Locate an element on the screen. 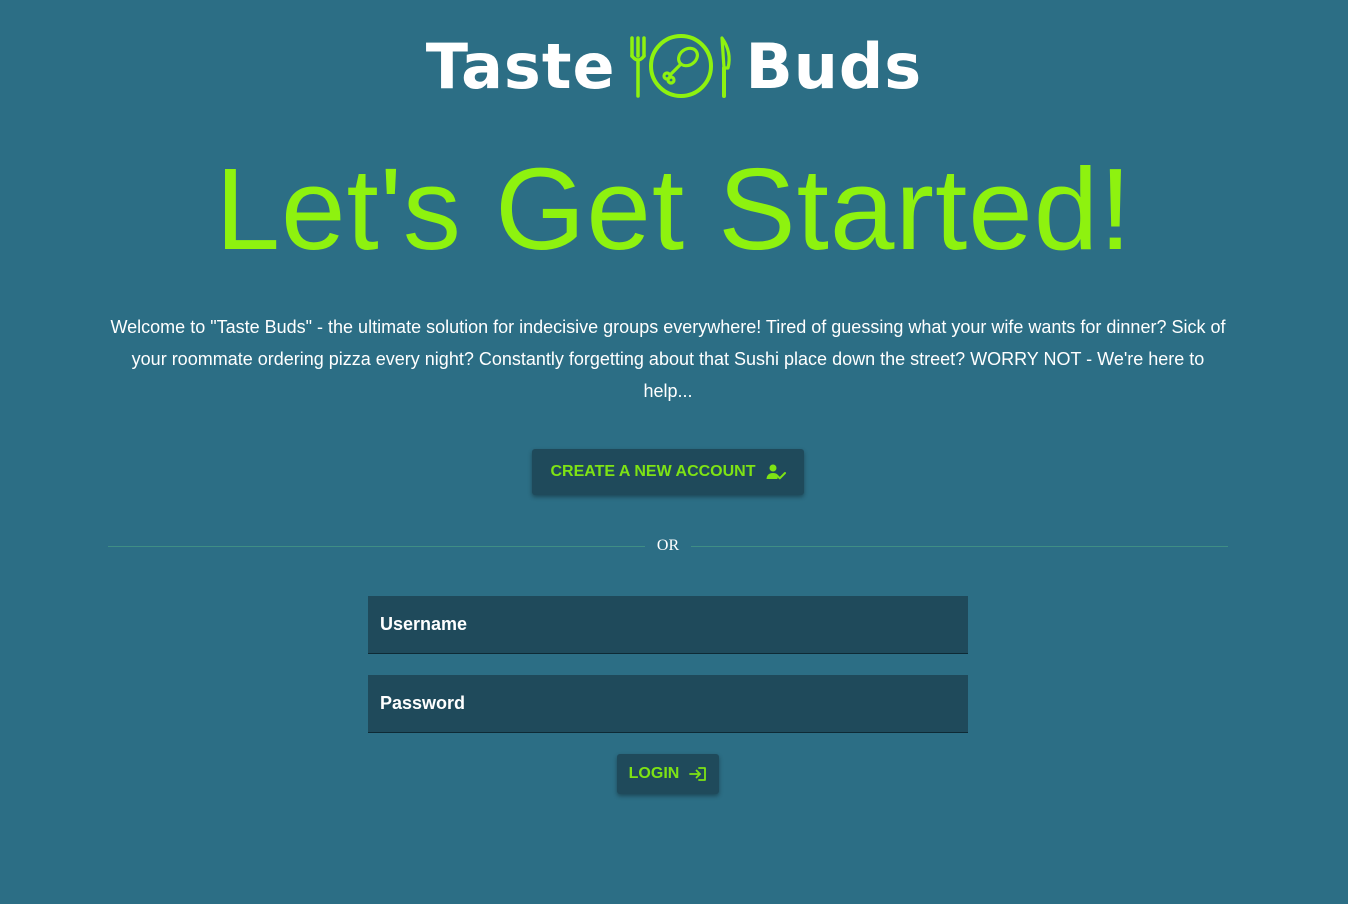 This screenshot has width=1348, height=904. password-input is located at coordinates (668, 703).